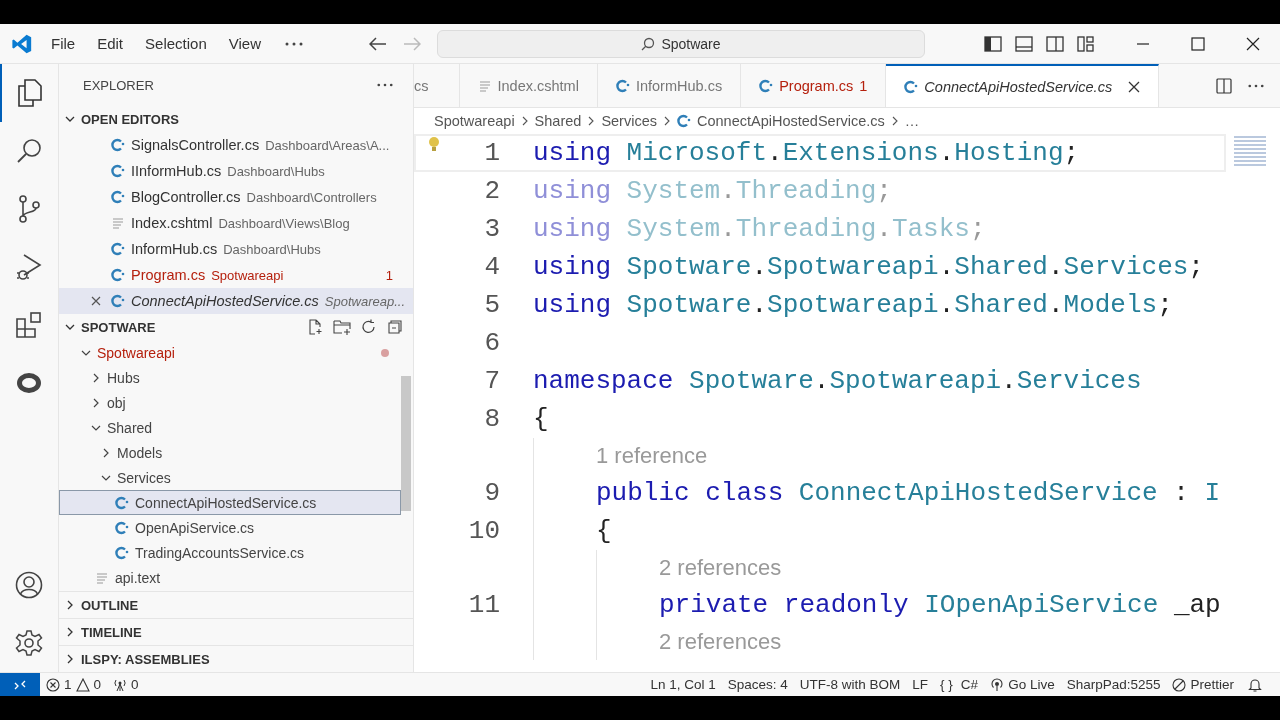 The height and width of the screenshot is (720, 1280). I want to click on tree-item: obj, so click(230, 402).